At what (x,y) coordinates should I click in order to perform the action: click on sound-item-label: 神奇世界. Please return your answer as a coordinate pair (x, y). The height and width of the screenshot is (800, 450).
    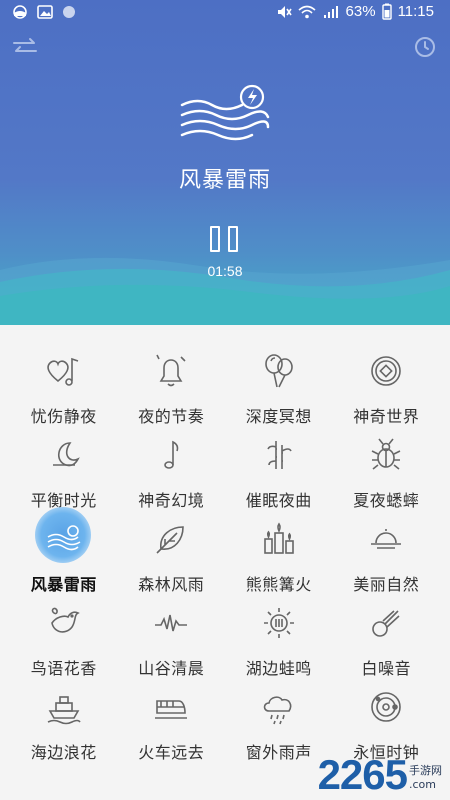
    Looking at the image, I should click on (386, 416).